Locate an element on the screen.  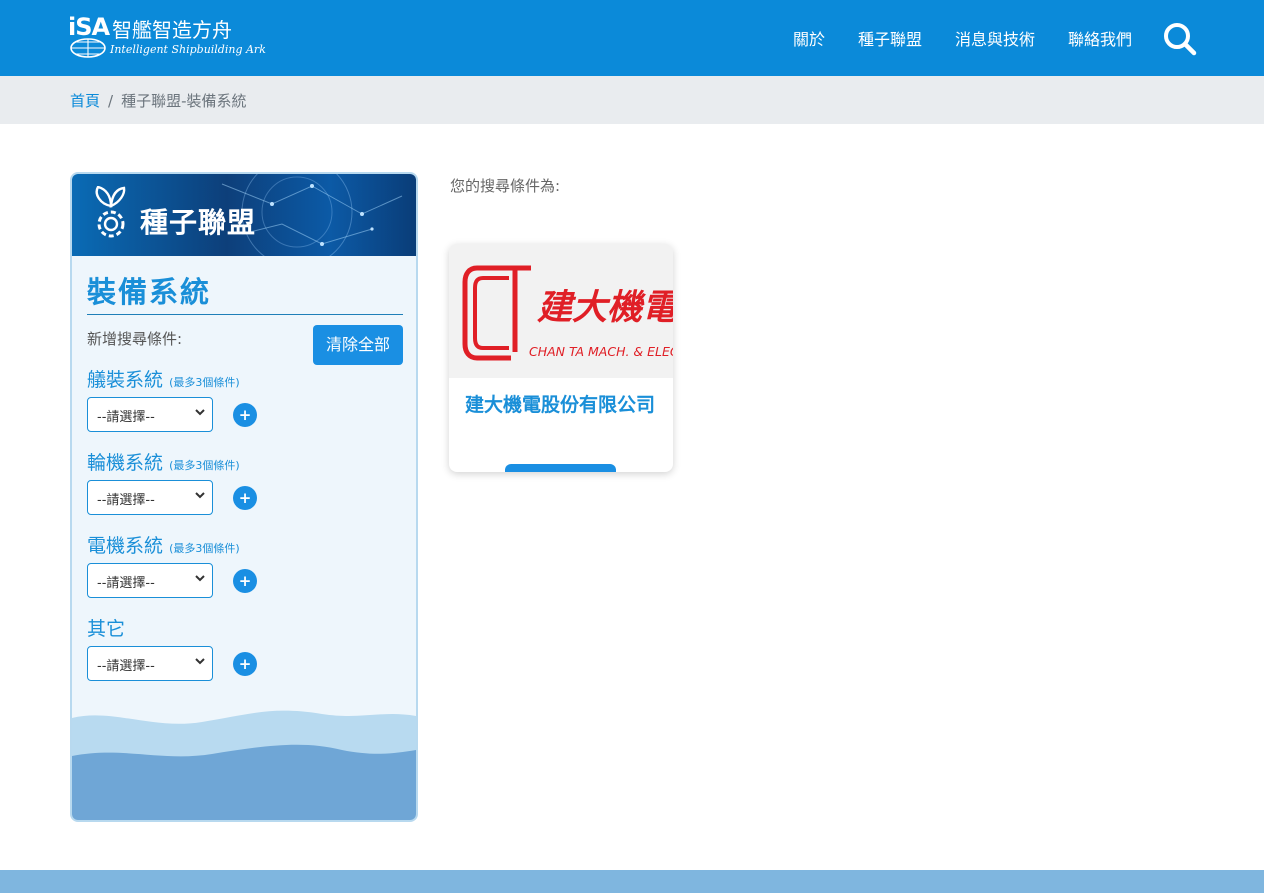
other-select: --請選擇-- is located at coordinates (150, 663).